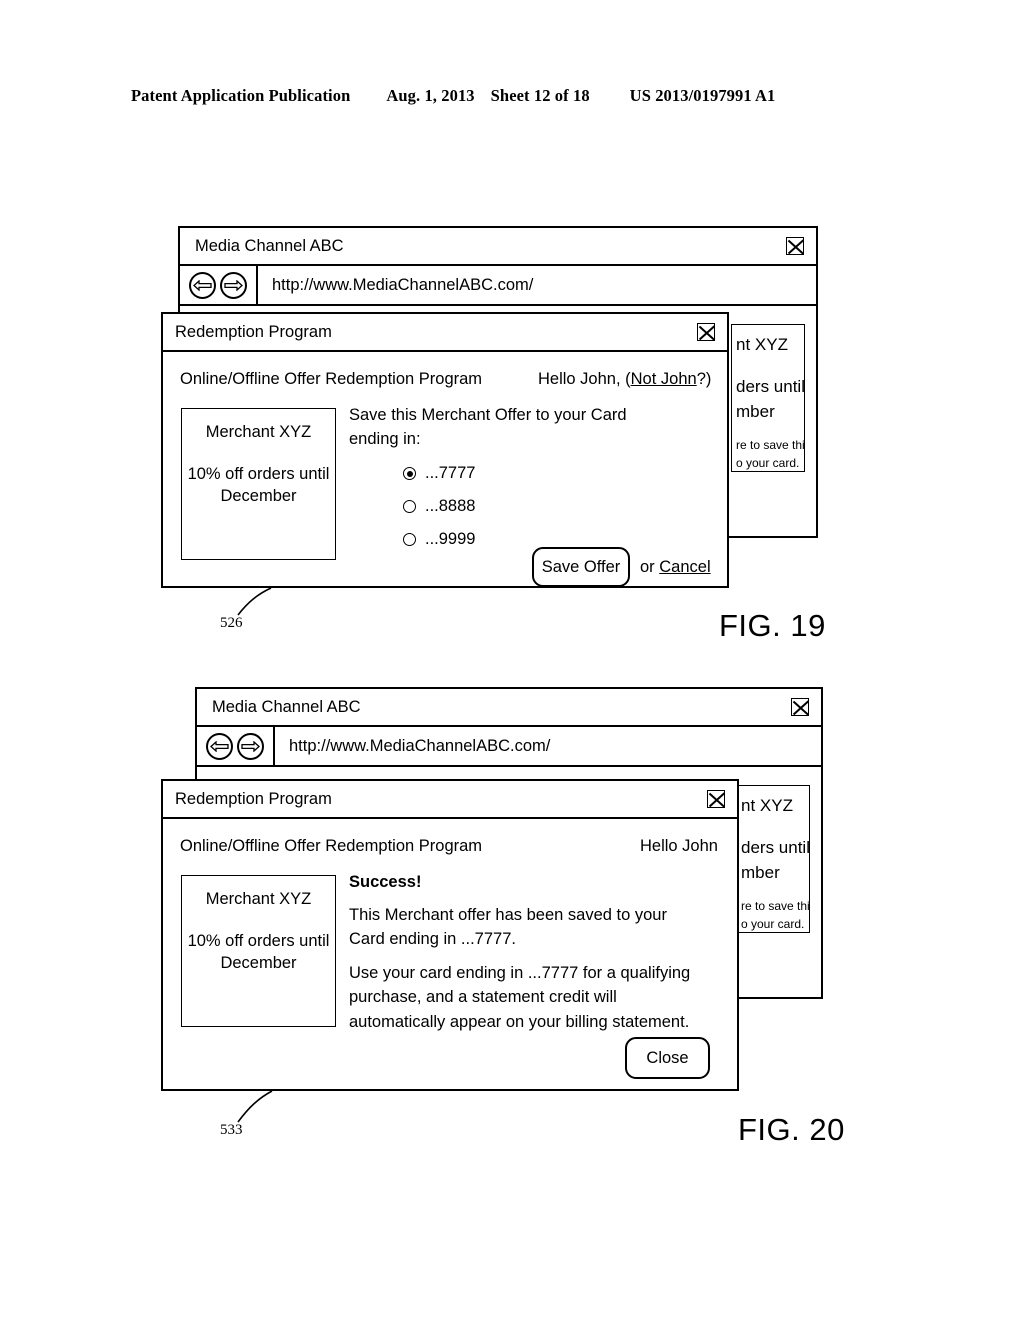  I want to click on greeting-suffix: ?), so click(704, 379).